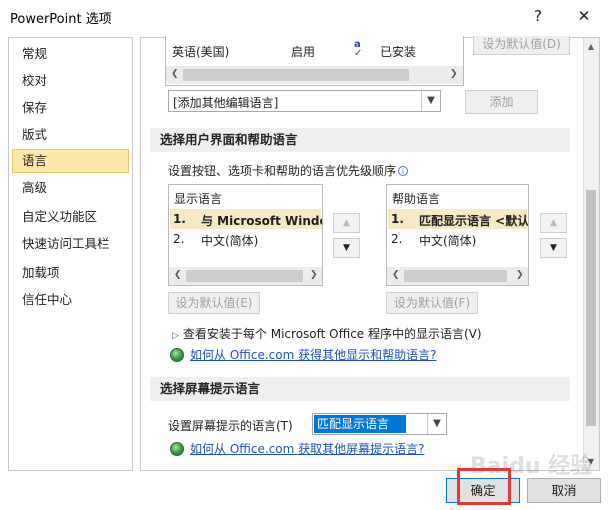  What do you see at coordinates (360, 389) in the screenshot?
I see `section-header-screentip: 选择屏幕提示语言` at bounding box center [360, 389].